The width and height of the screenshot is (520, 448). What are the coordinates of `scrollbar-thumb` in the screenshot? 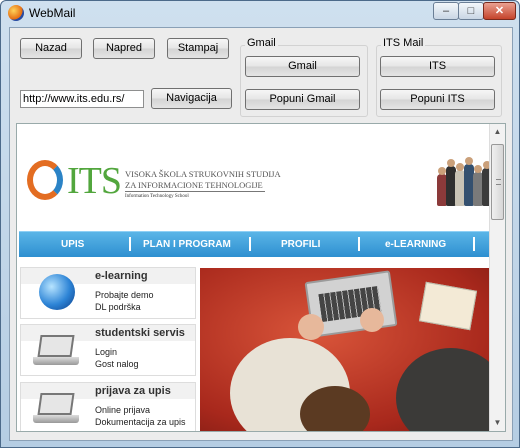 It's located at (497, 182).